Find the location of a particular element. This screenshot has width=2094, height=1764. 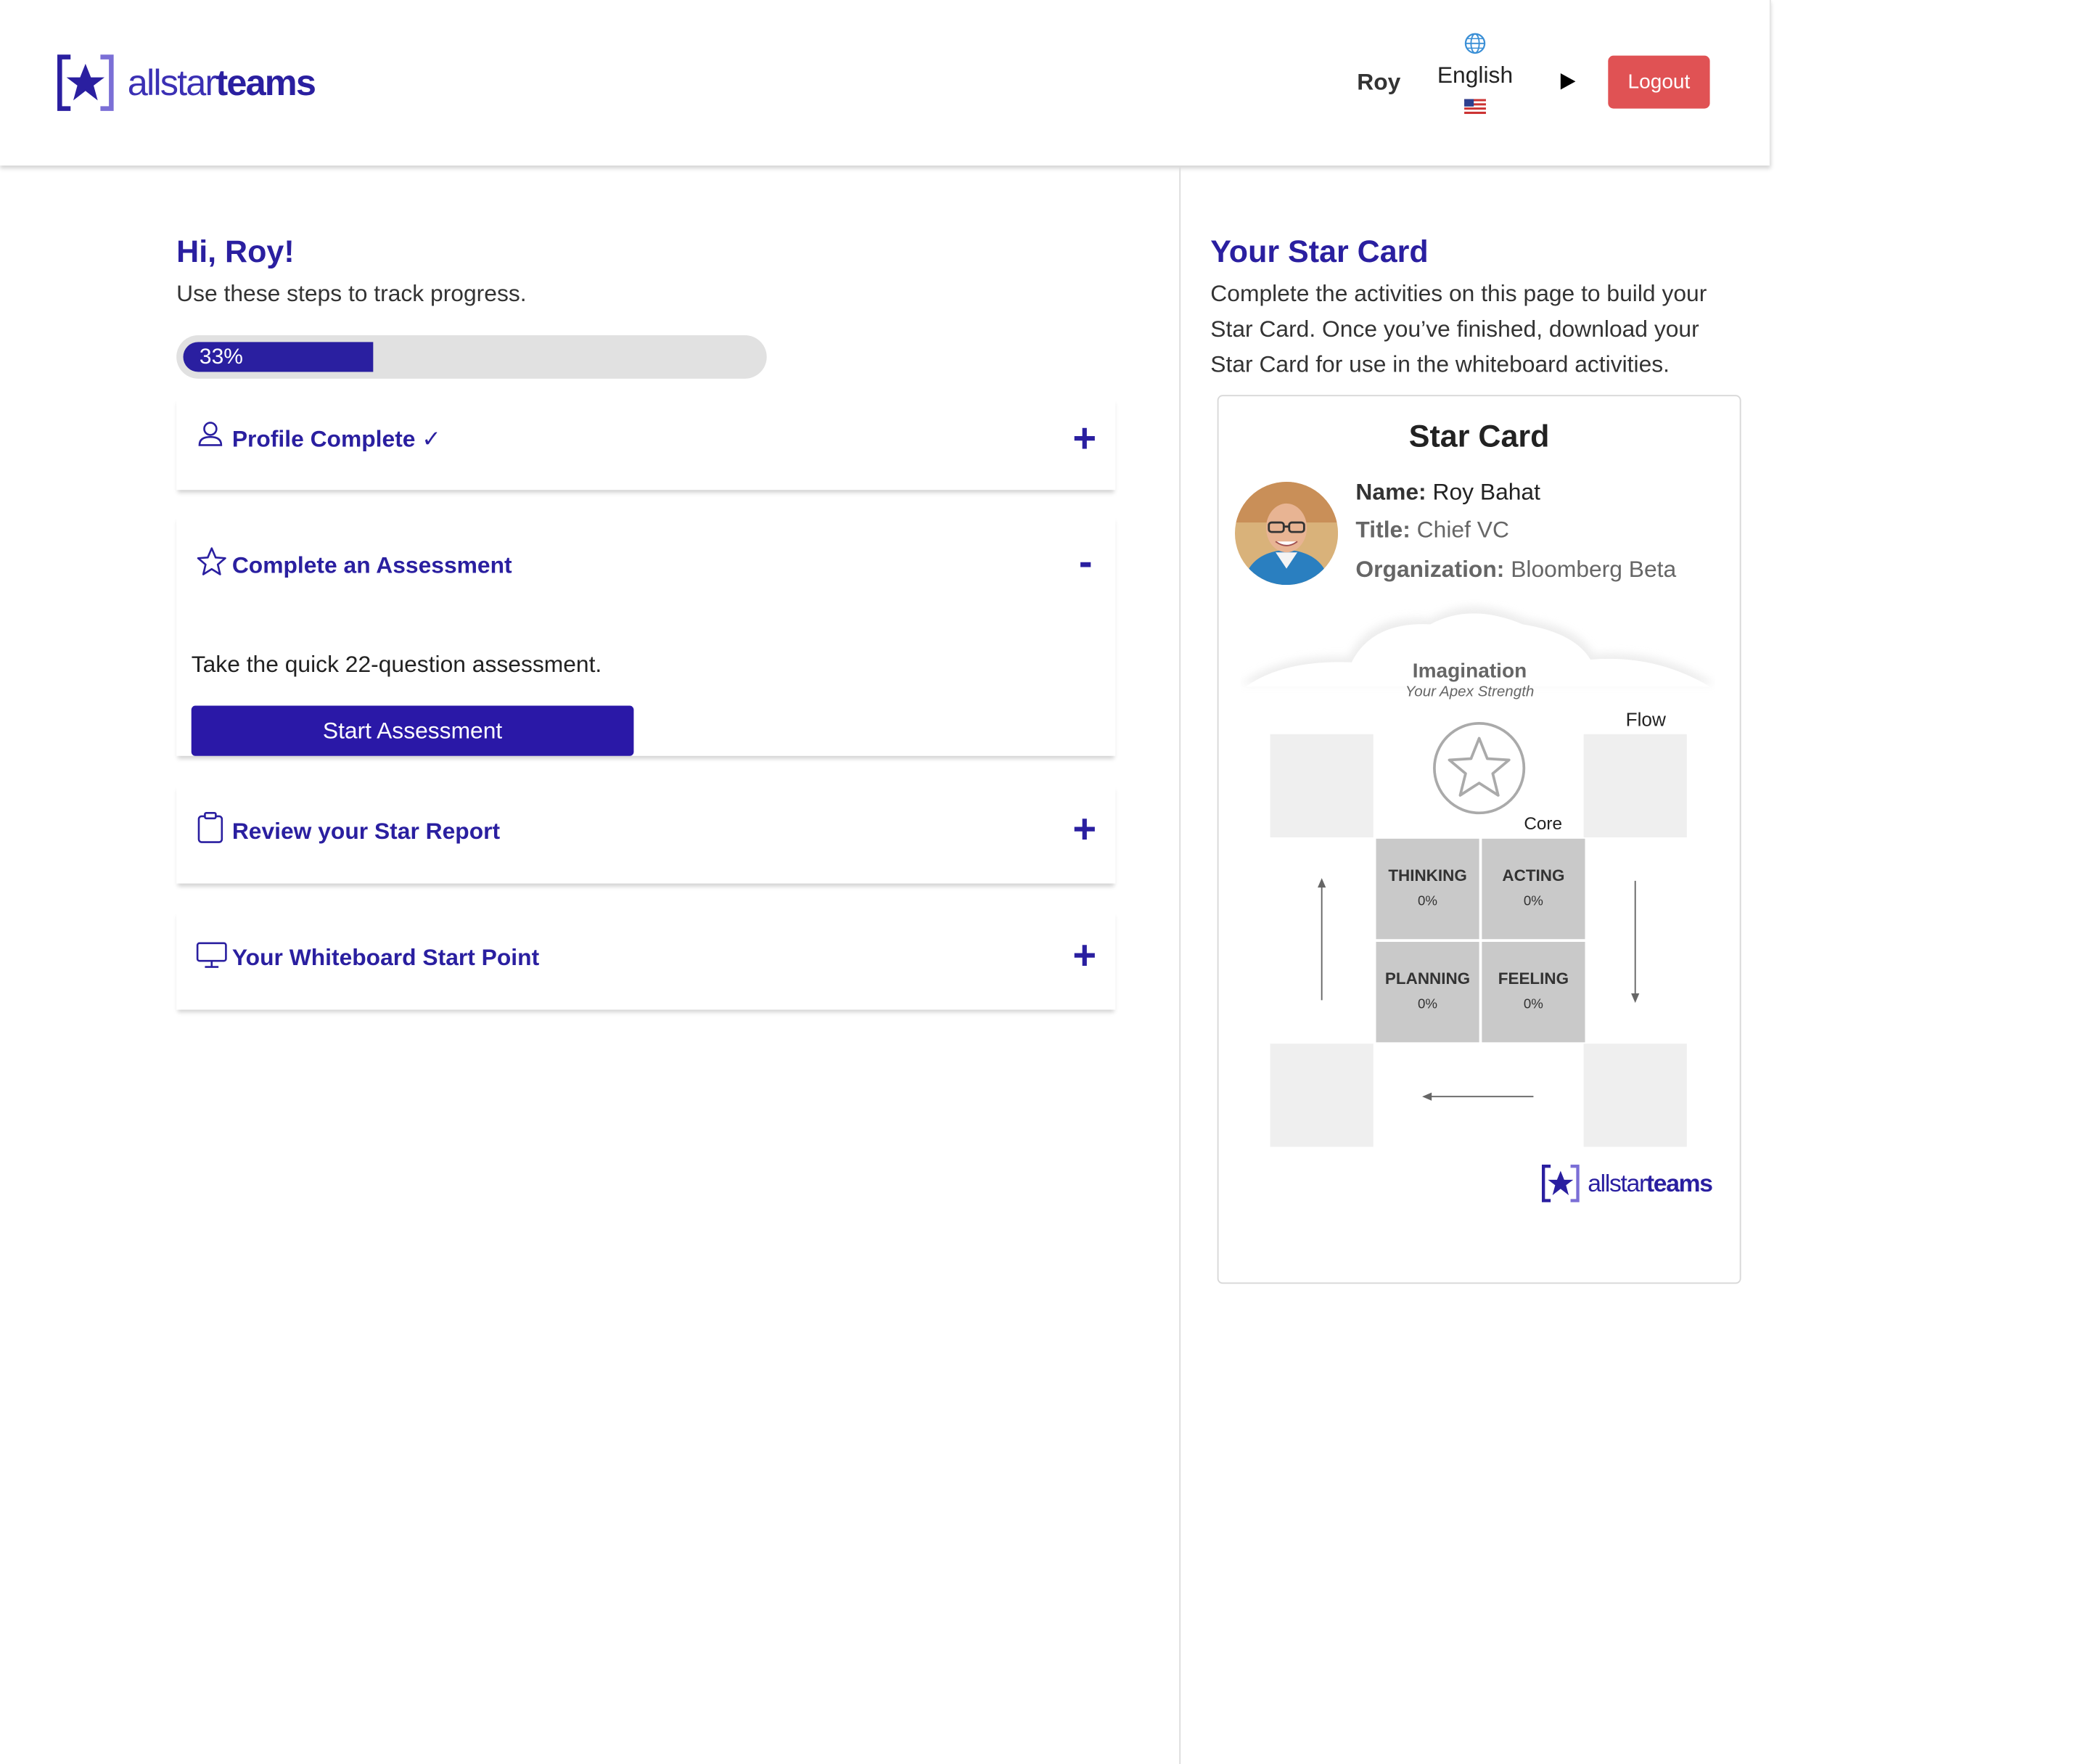

card-name-field: Name: Roy Bahat is located at coordinates (1447, 492).